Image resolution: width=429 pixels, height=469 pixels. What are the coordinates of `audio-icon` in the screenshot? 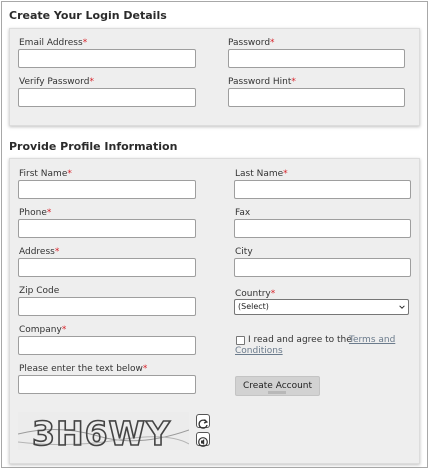 It's located at (203, 442).